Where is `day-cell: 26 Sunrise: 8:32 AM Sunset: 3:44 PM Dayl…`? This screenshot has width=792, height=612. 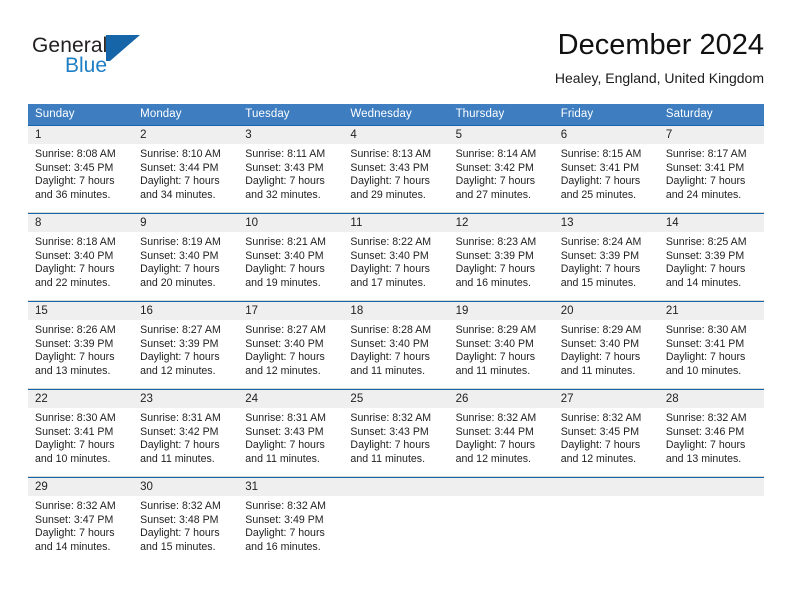
day-cell: 26 Sunrise: 8:32 AM Sunset: 3:44 PM Dayl… is located at coordinates (501, 433).